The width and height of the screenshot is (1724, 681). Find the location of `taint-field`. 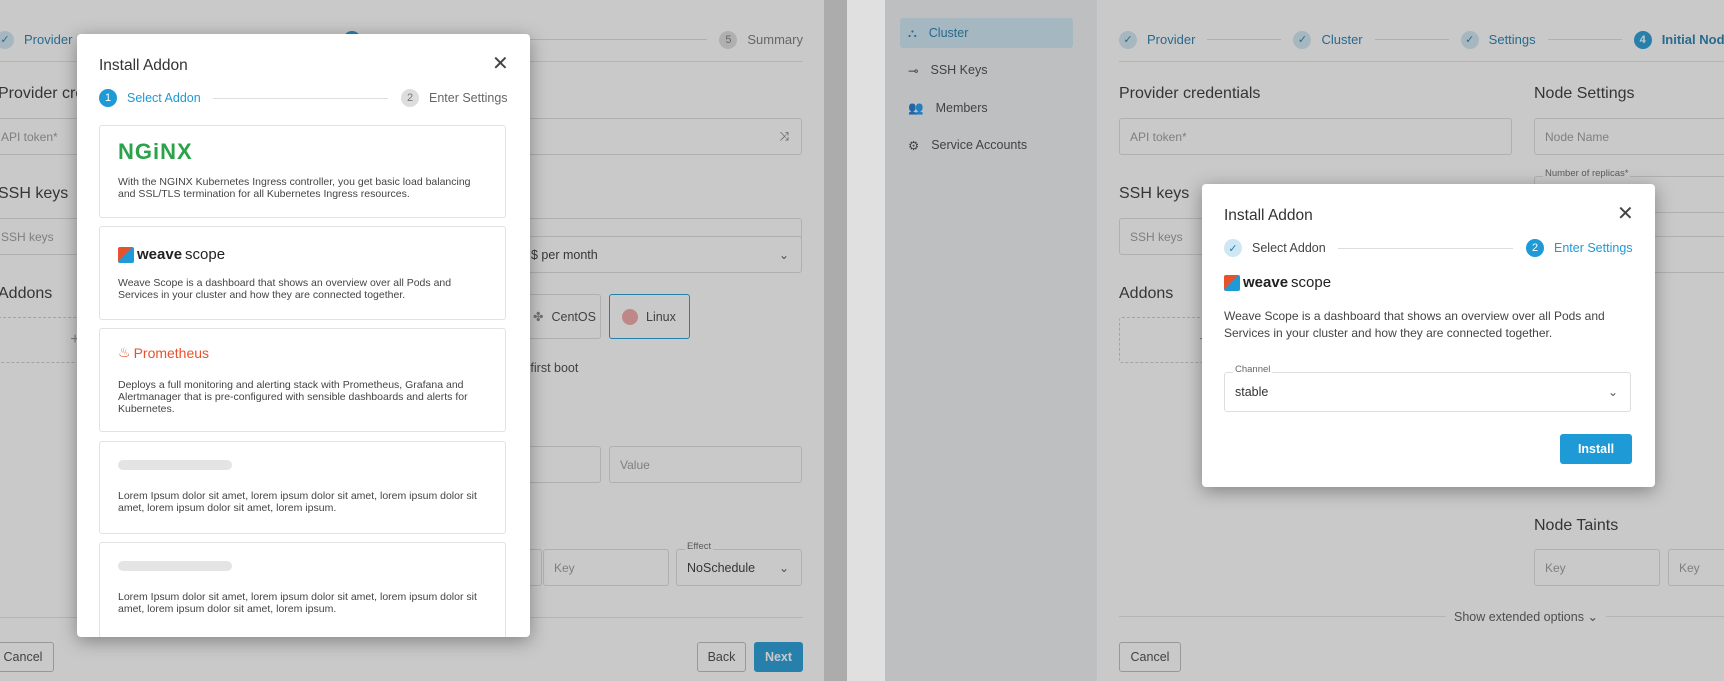

taint-field is located at coordinates (560, 464).